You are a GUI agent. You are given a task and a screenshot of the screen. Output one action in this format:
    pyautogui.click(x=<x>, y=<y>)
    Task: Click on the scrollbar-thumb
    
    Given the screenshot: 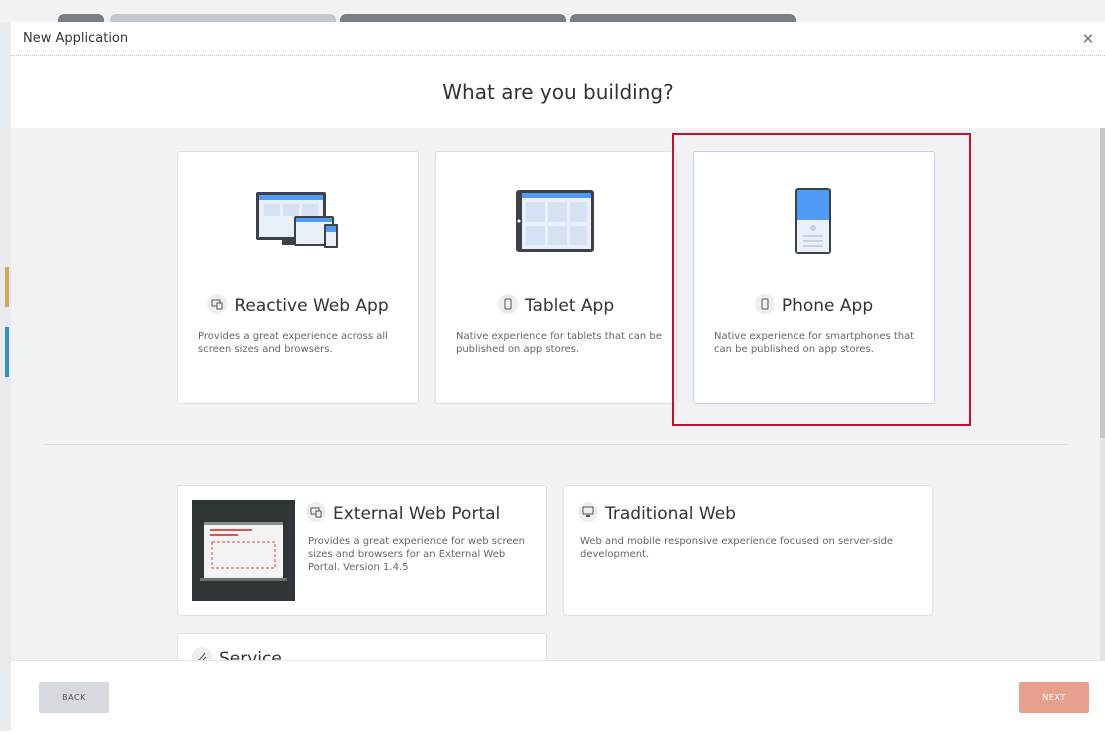 What is the action you would take?
    pyautogui.click(x=1102, y=283)
    